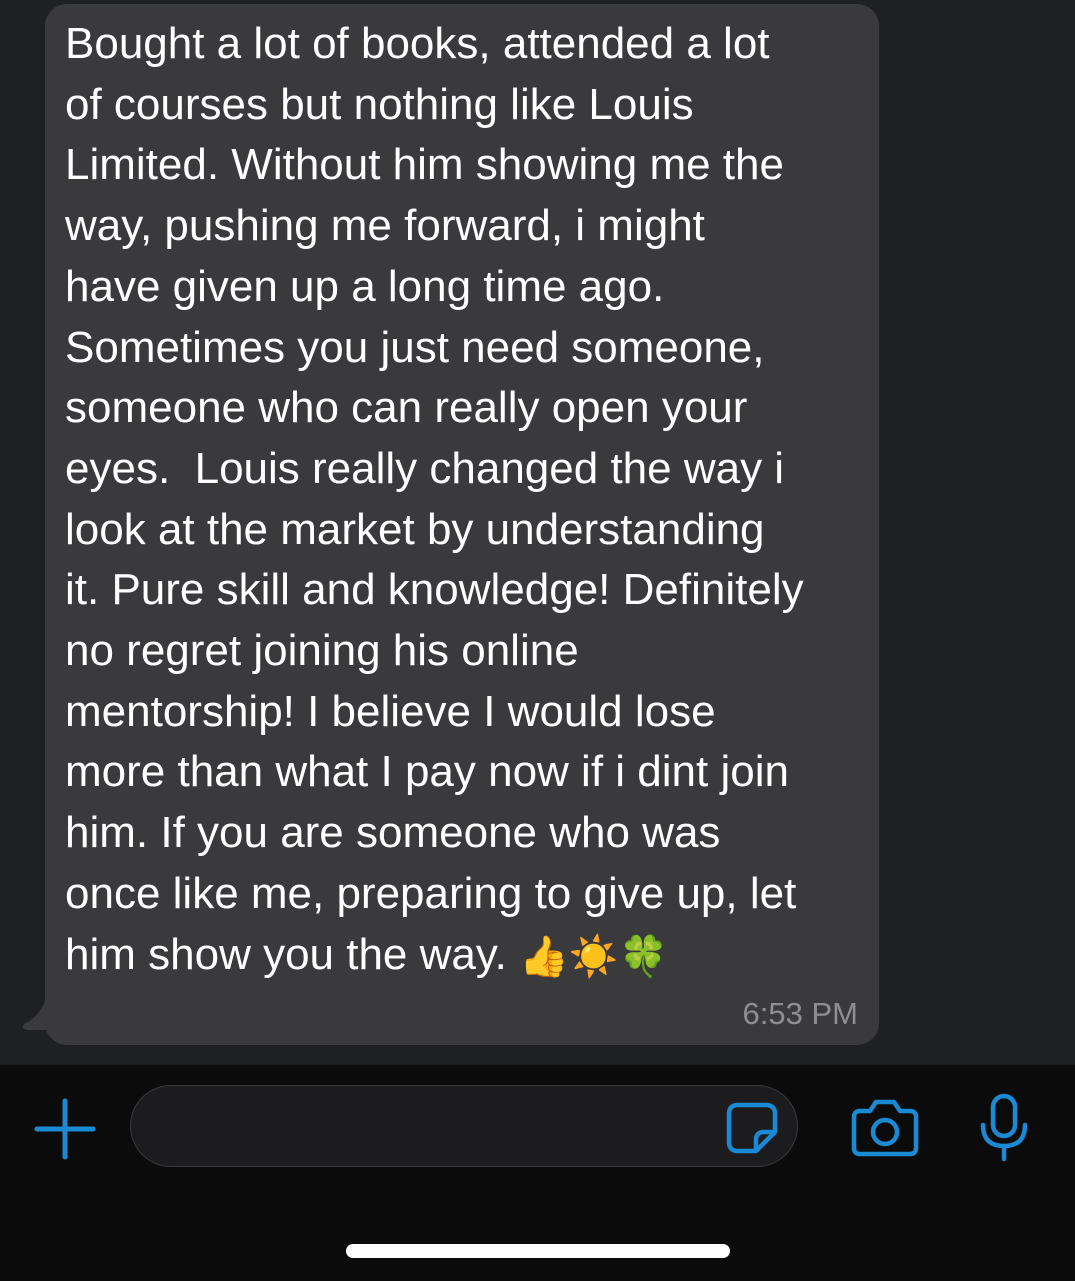  Describe the element at coordinates (593, 956) in the screenshot. I see `sun-emoji: ☀️` at that location.